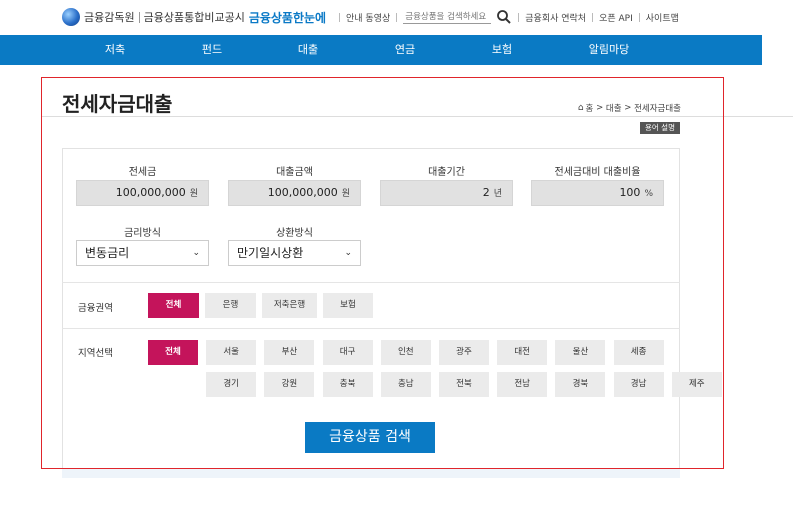 Image resolution: width=793 pixels, height=506 pixels. Describe the element at coordinates (308, 50) in the screenshot. I see `nav-item-loans: 대출` at that location.